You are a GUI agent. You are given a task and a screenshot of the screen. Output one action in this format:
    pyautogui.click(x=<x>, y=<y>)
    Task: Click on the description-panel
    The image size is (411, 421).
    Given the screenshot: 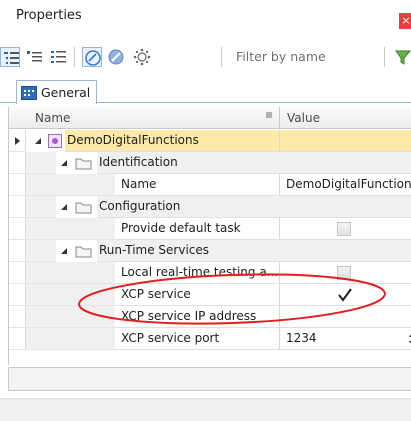 What is the action you would take?
    pyautogui.click(x=209, y=379)
    